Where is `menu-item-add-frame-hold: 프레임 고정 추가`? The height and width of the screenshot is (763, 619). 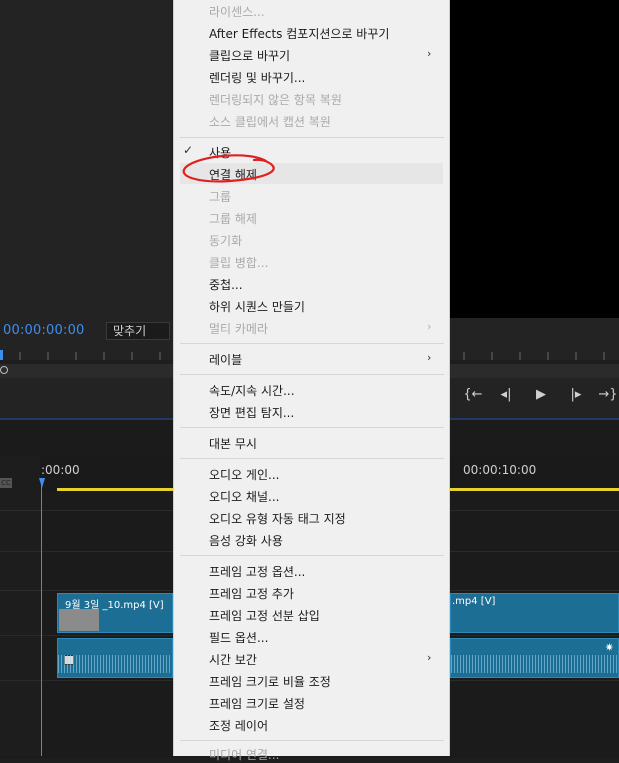 menu-item-add-frame-hold: 프레임 고정 추가 is located at coordinates (251, 593).